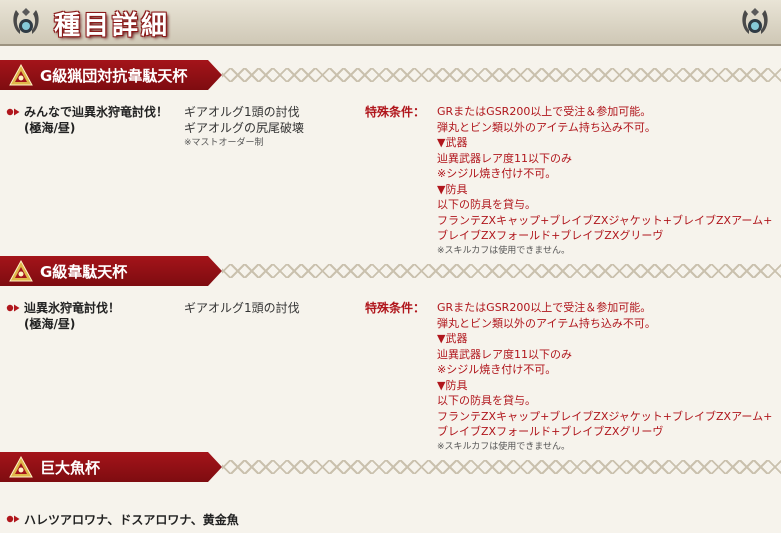 Image resolution: width=781 pixels, height=533 pixels. I want to click on banner-bar, so click(111, 467).